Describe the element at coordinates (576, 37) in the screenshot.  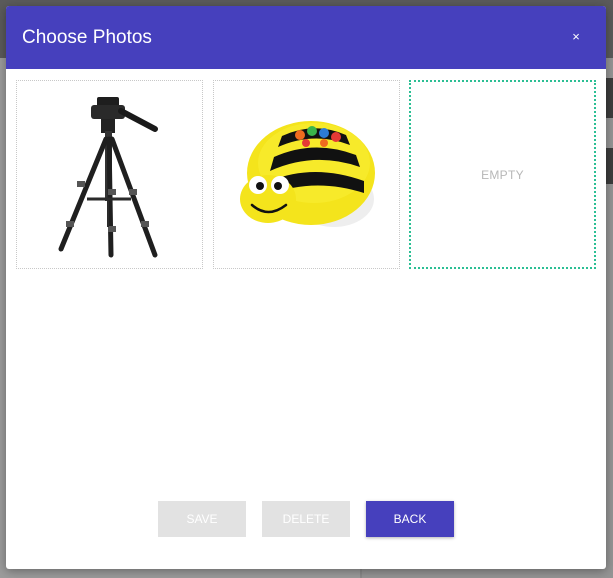
I see `close-button: ×` at that location.